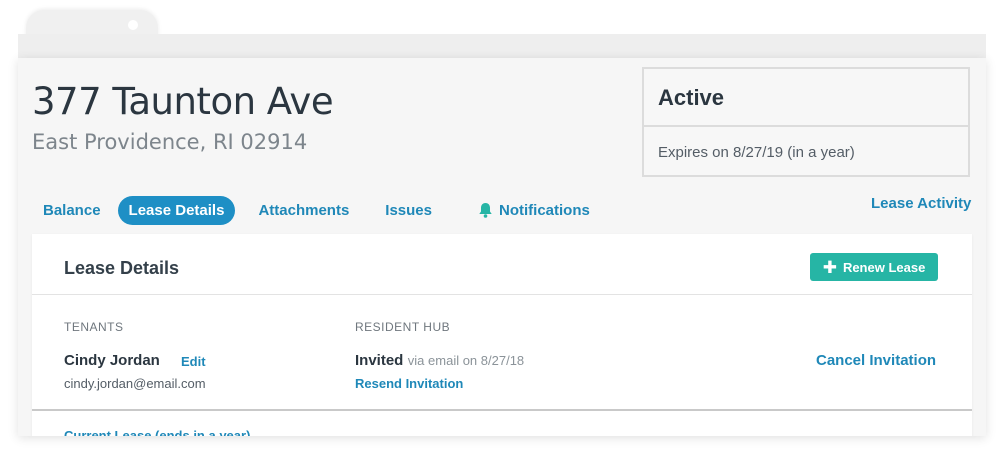 The width and height of the screenshot is (1004, 460). I want to click on plus-icon: ✚, so click(829, 267).